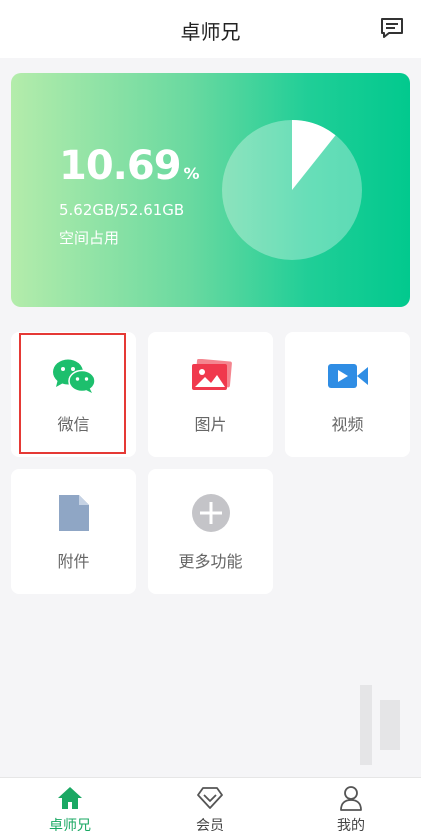 The image size is (421, 831). What do you see at coordinates (73, 513) in the screenshot?
I see `file-icon` at bounding box center [73, 513].